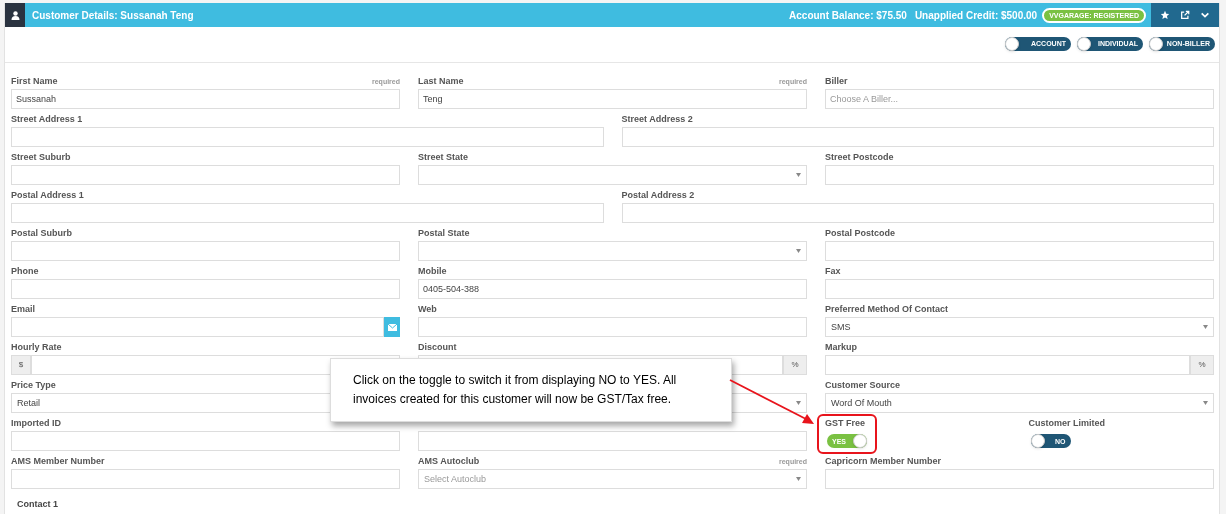 The height and width of the screenshot is (514, 1226). Describe the element at coordinates (883, 461) in the screenshot. I see `field-label: Capricorn Member Number` at that location.